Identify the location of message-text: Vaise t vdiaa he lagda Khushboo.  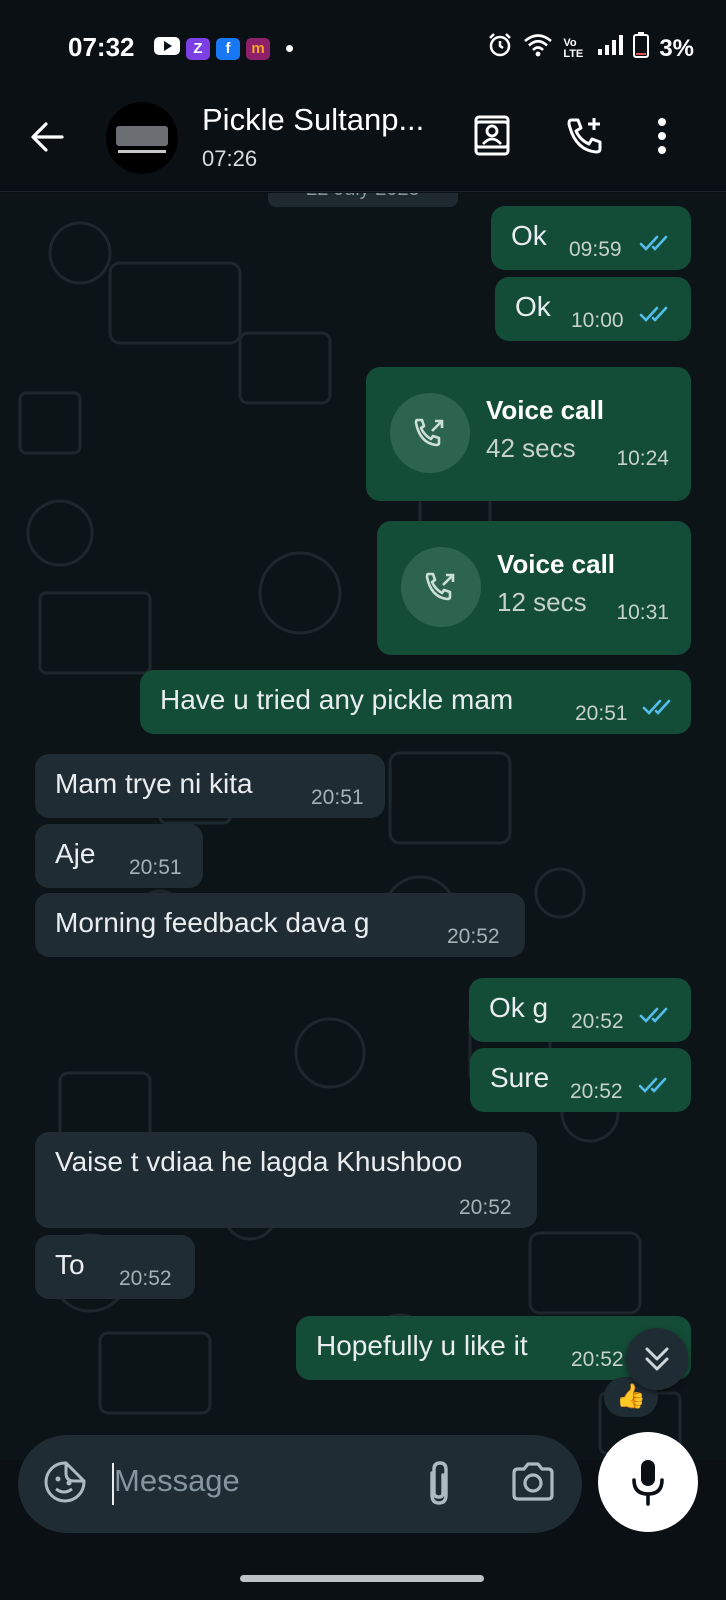
(259, 1161).